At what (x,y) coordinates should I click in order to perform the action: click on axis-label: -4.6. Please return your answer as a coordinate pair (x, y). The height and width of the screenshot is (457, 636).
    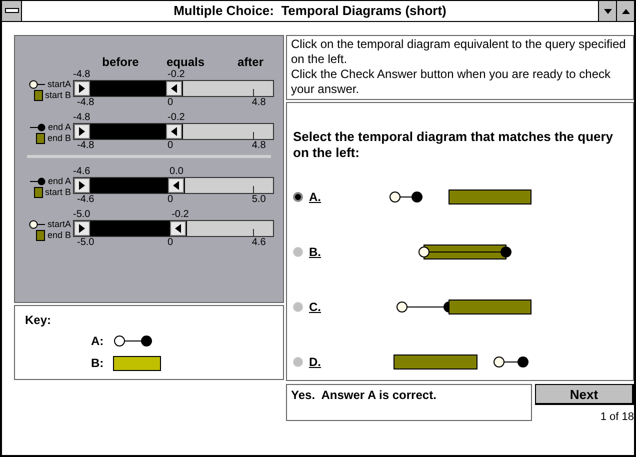
    Looking at the image, I should click on (85, 199).